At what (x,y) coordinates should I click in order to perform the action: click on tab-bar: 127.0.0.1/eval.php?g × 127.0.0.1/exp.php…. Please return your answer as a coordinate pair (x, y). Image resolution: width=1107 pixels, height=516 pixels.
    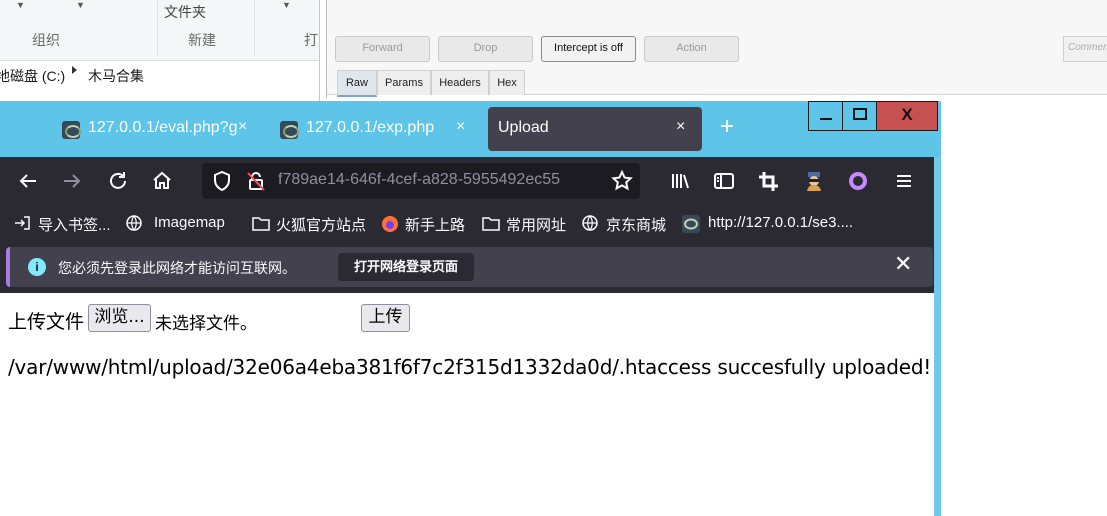
    Looking at the image, I should click on (470, 129).